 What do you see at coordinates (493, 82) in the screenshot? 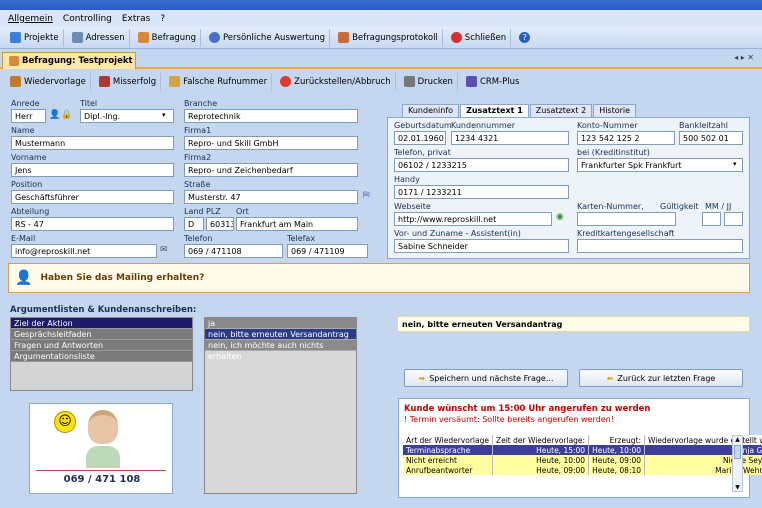
I see `crm-button: CRM-Plus` at bounding box center [493, 82].